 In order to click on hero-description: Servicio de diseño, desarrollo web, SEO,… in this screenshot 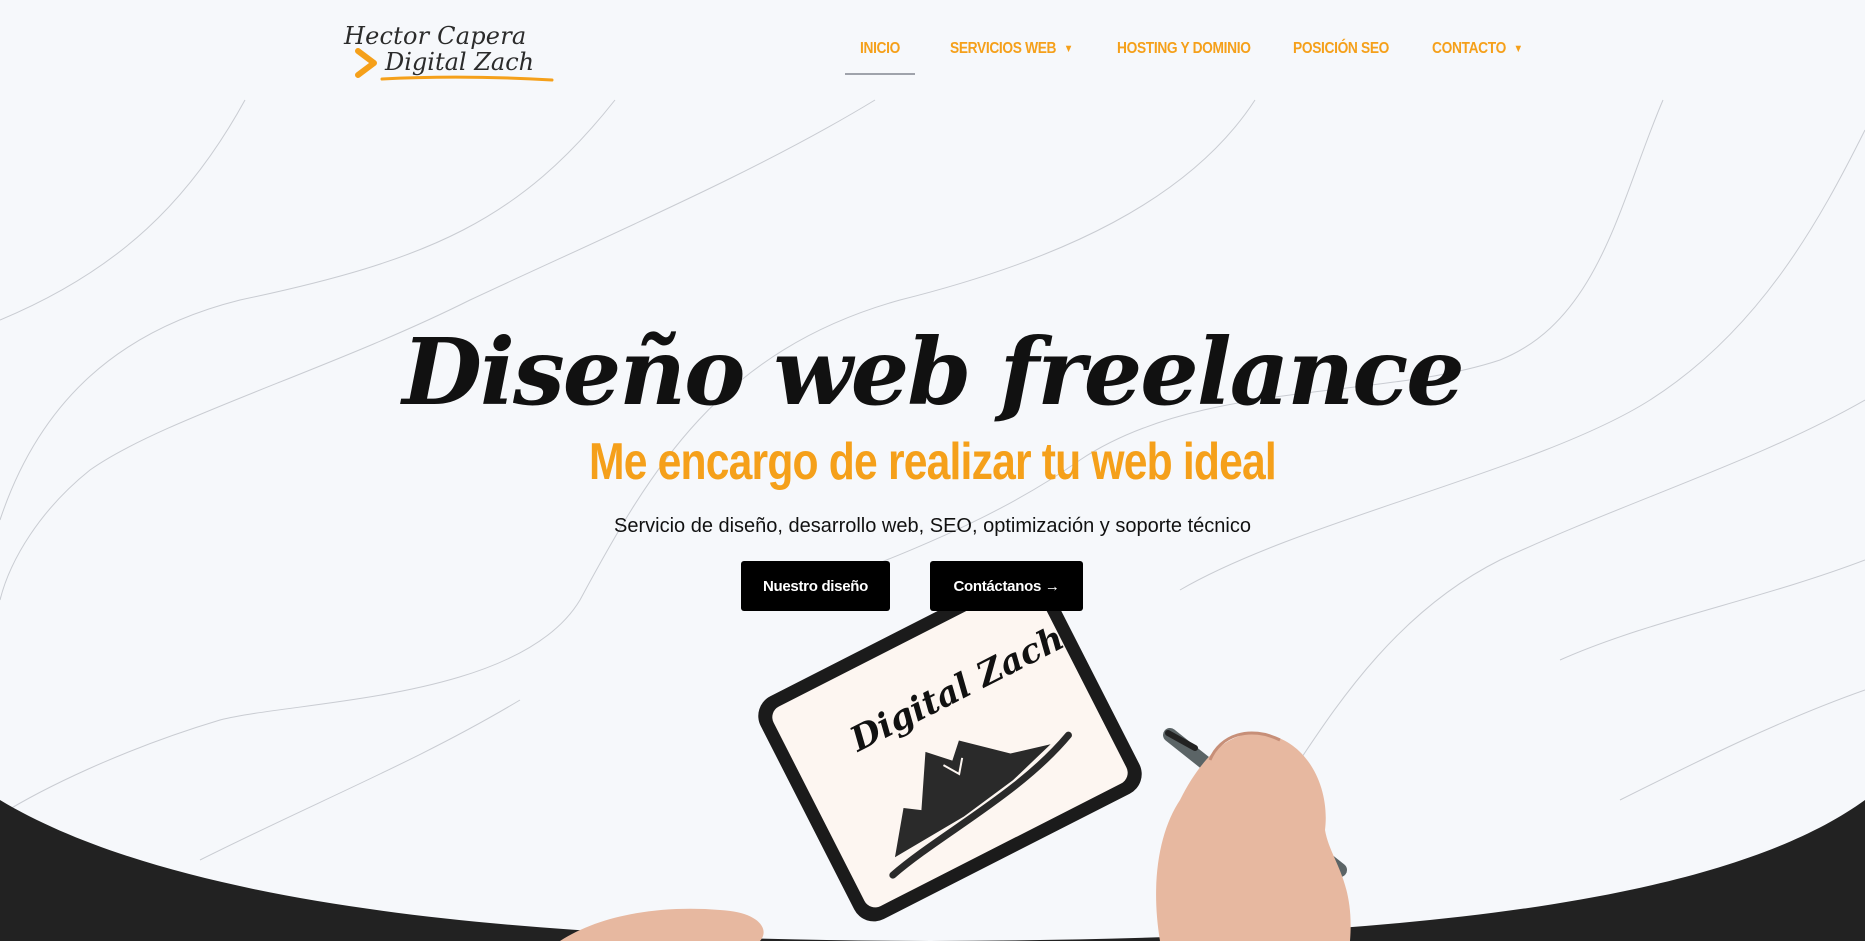, I will do `click(932, 526)`.